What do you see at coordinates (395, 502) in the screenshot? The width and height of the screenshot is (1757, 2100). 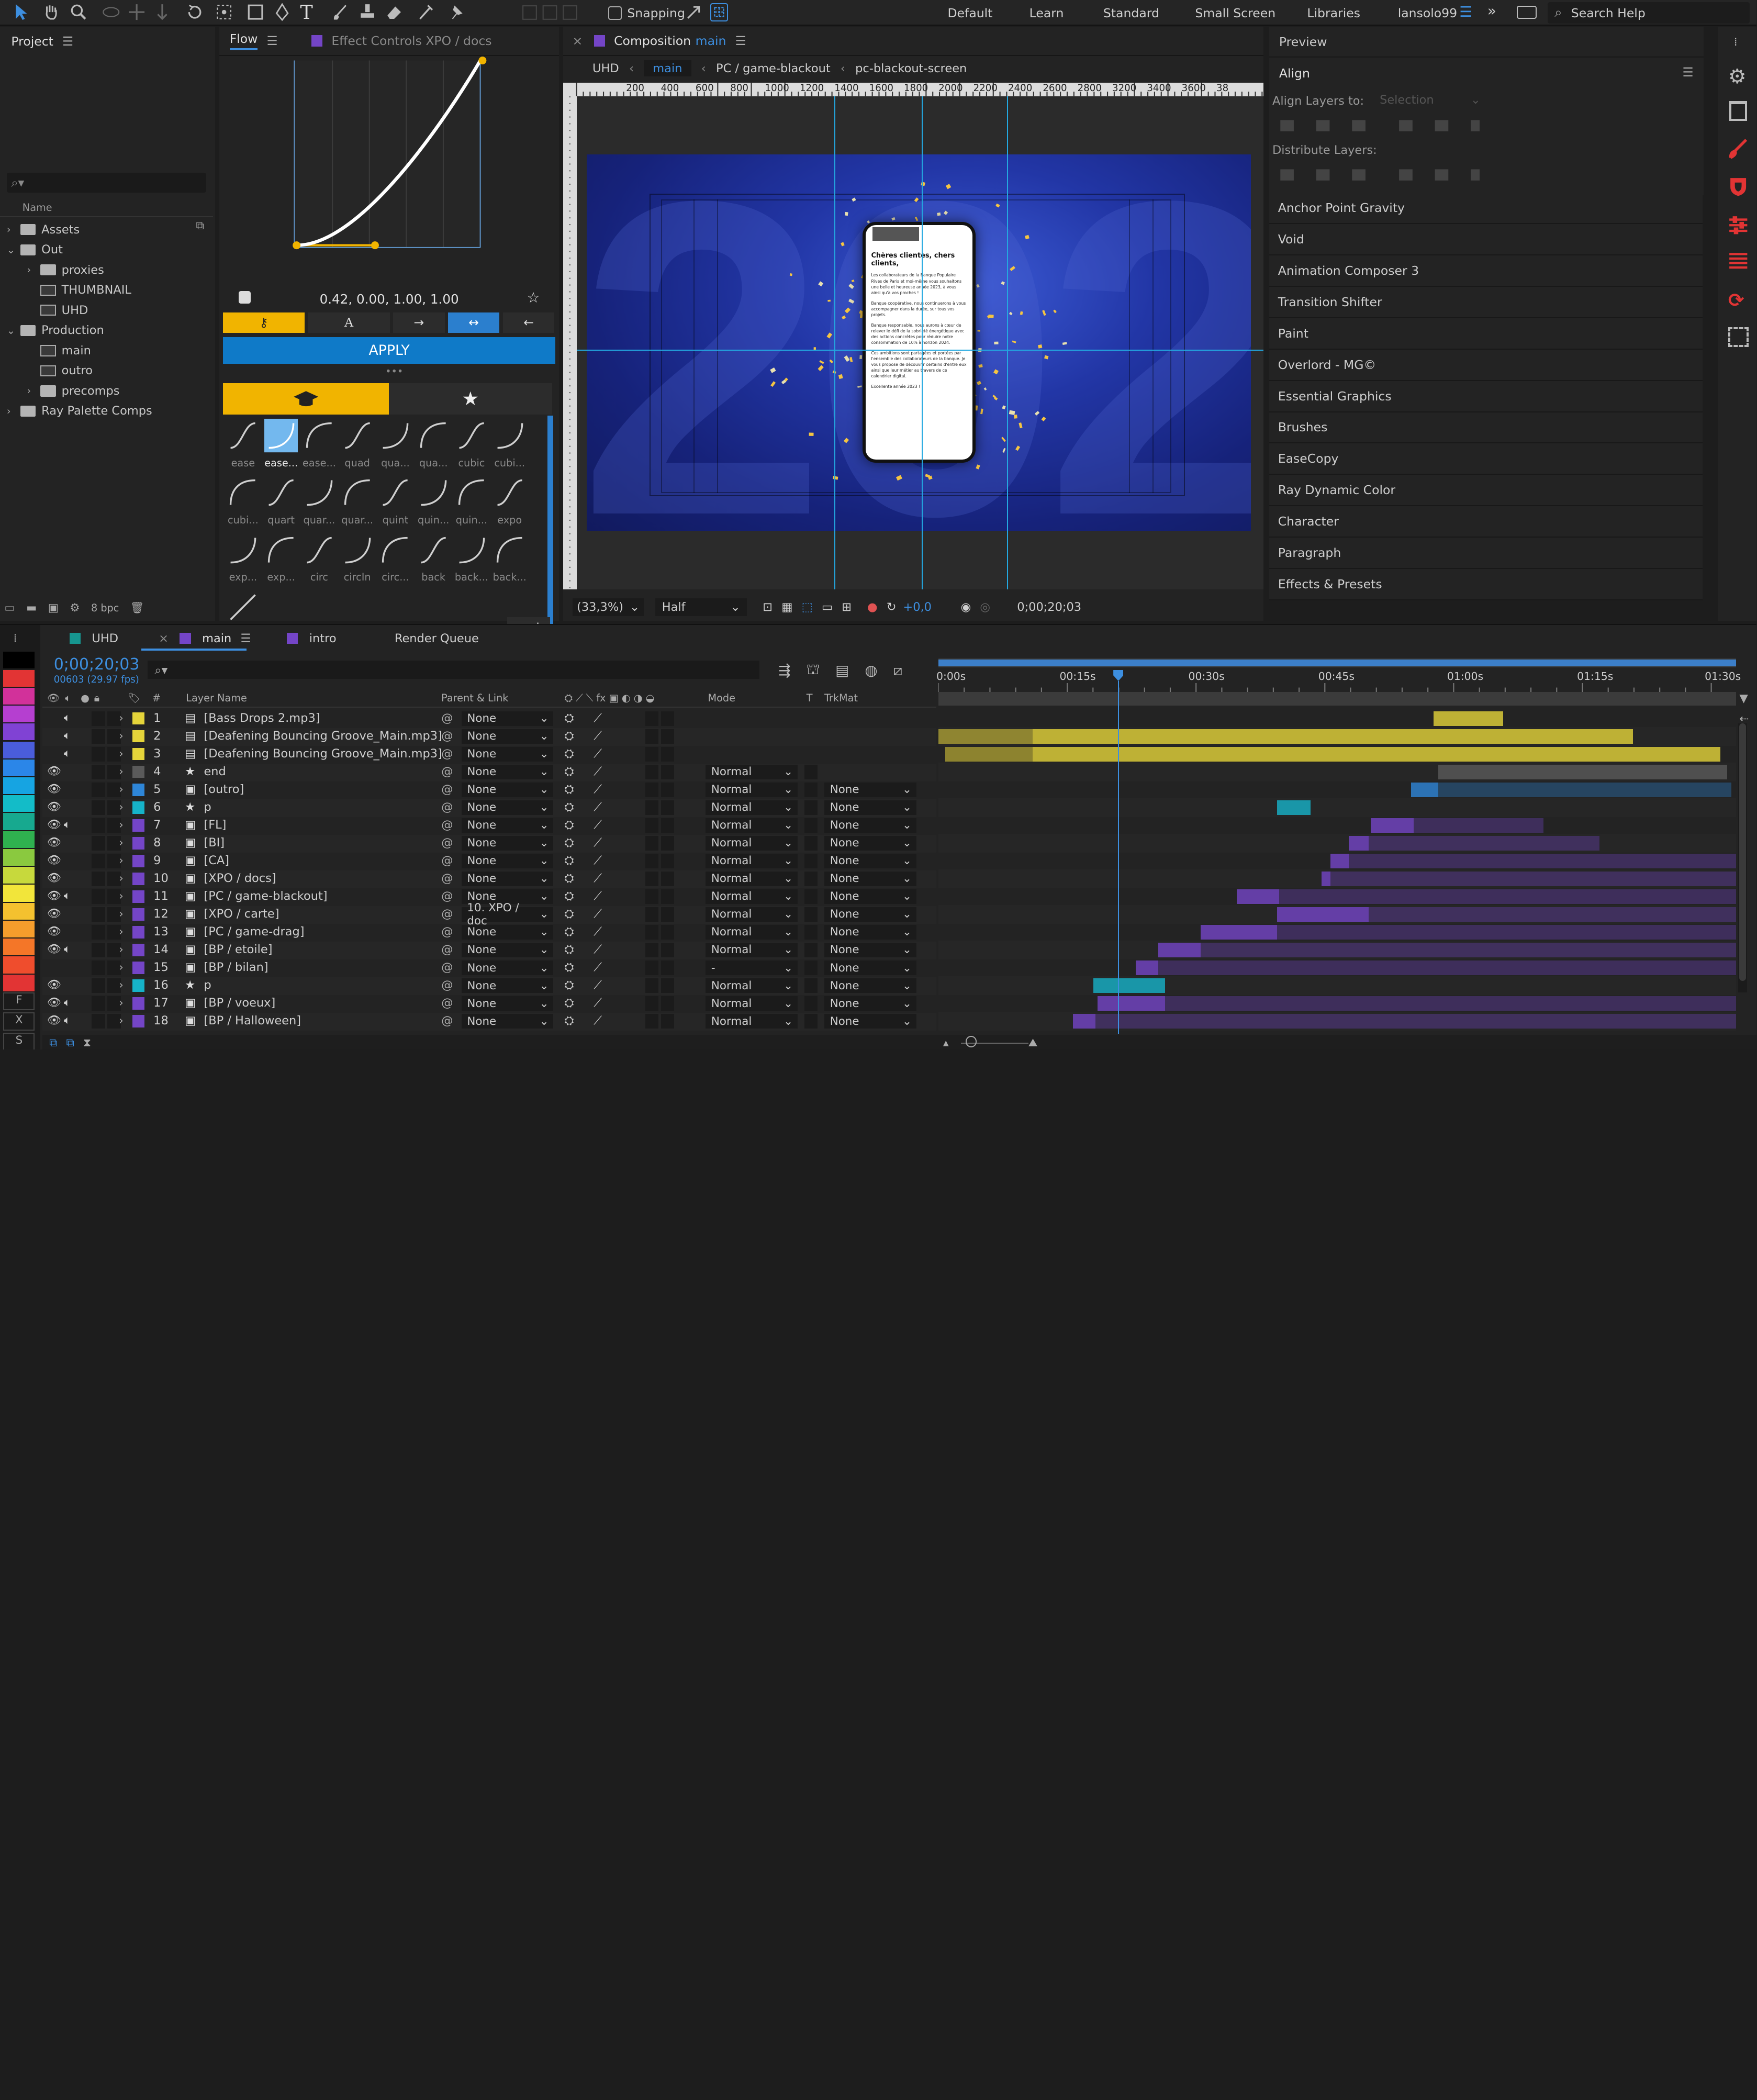 I see `ease-preset: quint` at bounding box center [395, 502].